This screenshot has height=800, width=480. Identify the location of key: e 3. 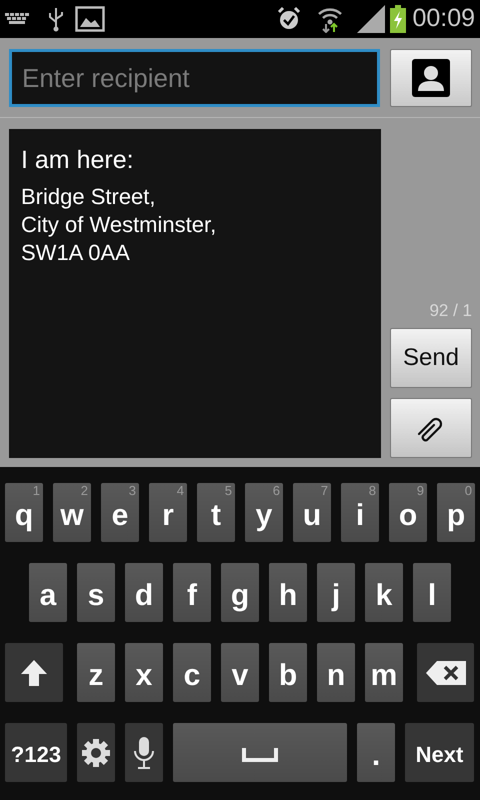
(120, 512).